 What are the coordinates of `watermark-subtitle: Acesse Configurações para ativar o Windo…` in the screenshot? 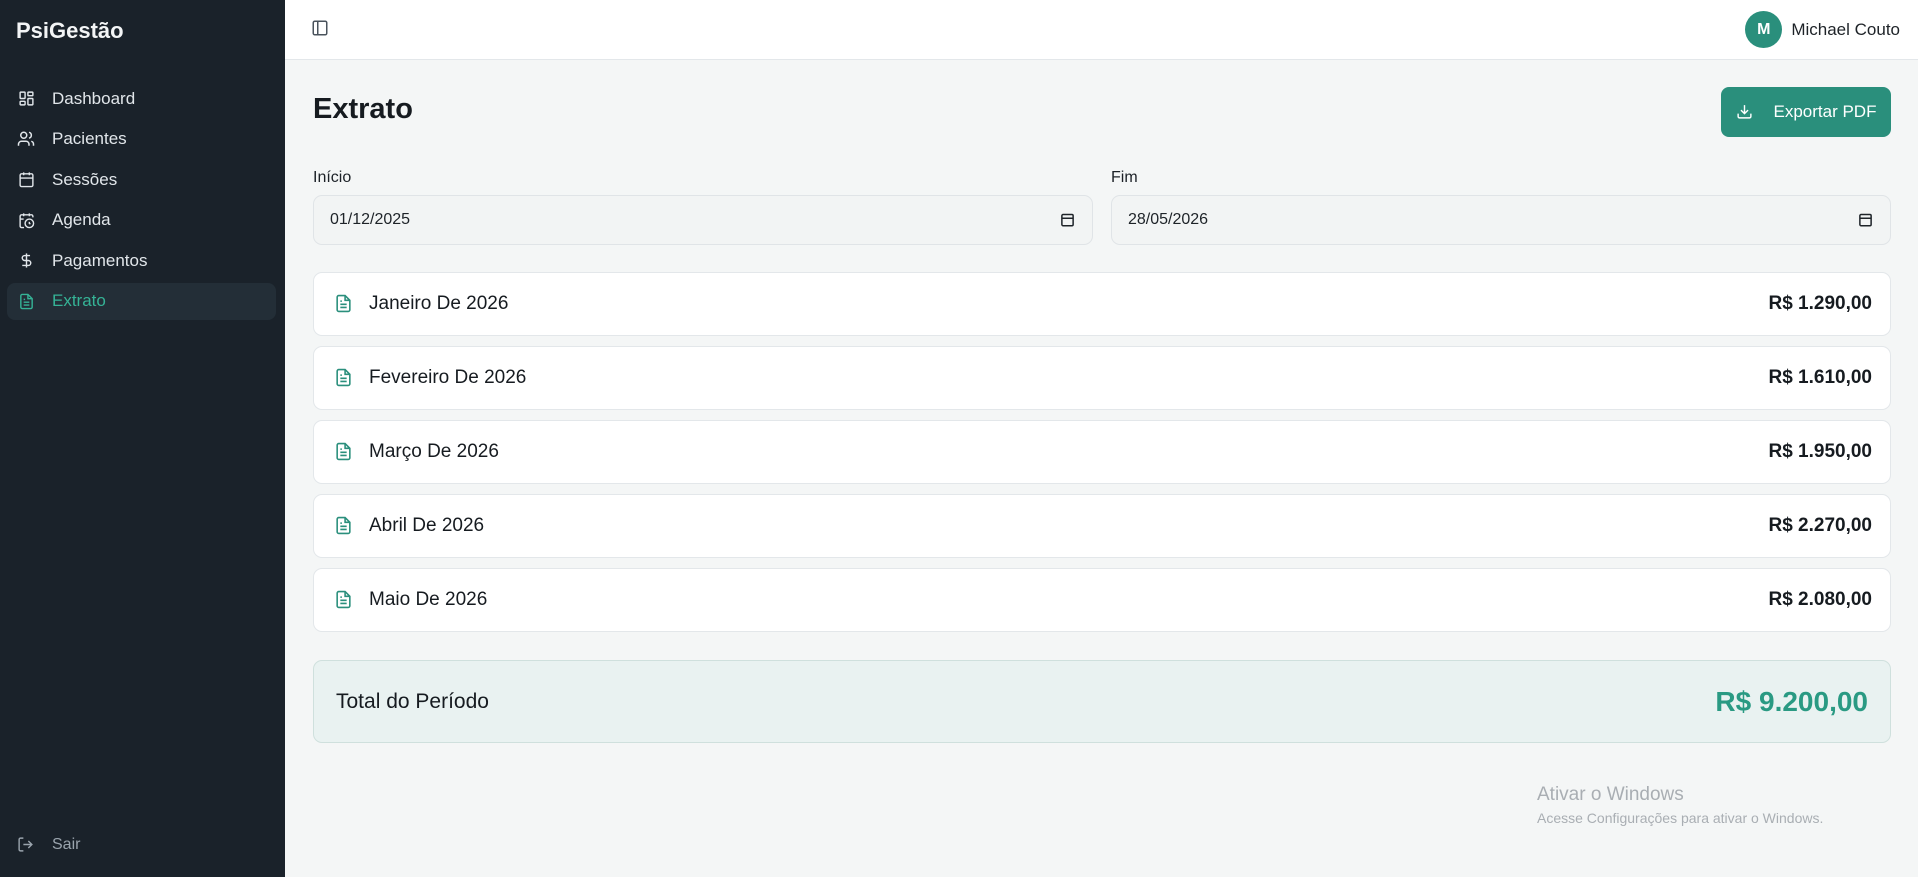 It's located at (1680, 818).